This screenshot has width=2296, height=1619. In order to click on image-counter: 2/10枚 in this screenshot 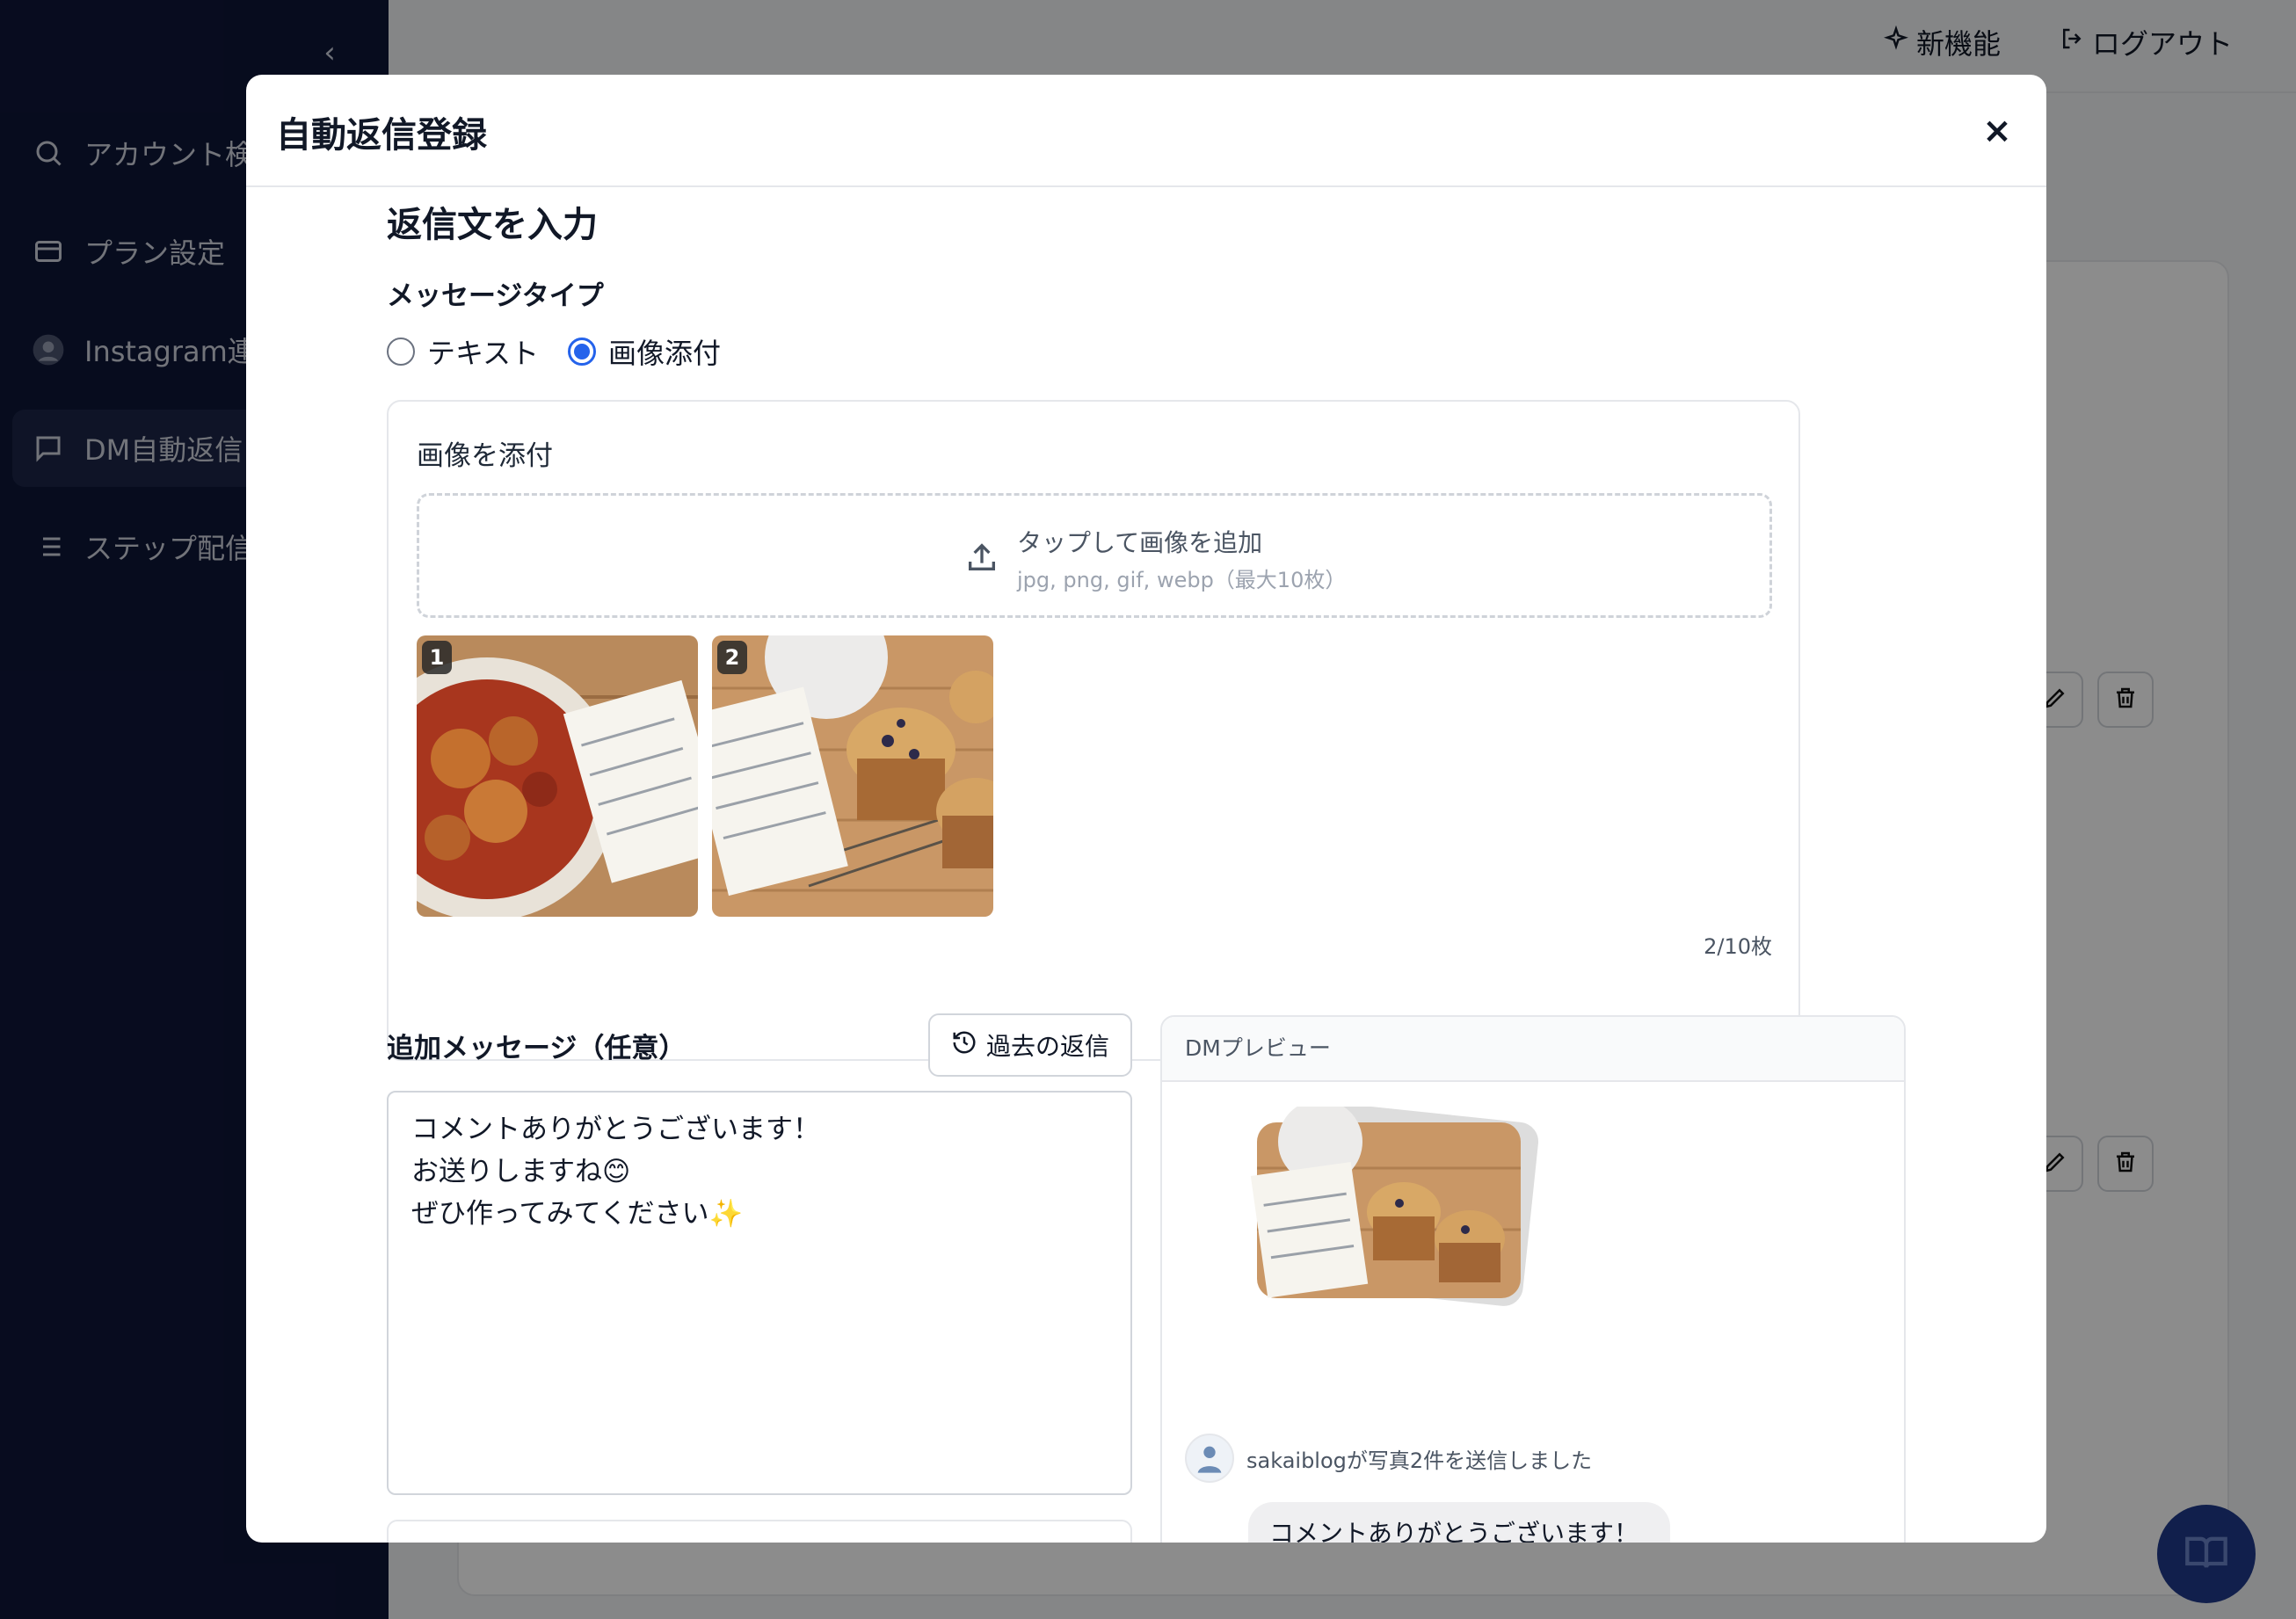, I will do `click(1738, 946)`.